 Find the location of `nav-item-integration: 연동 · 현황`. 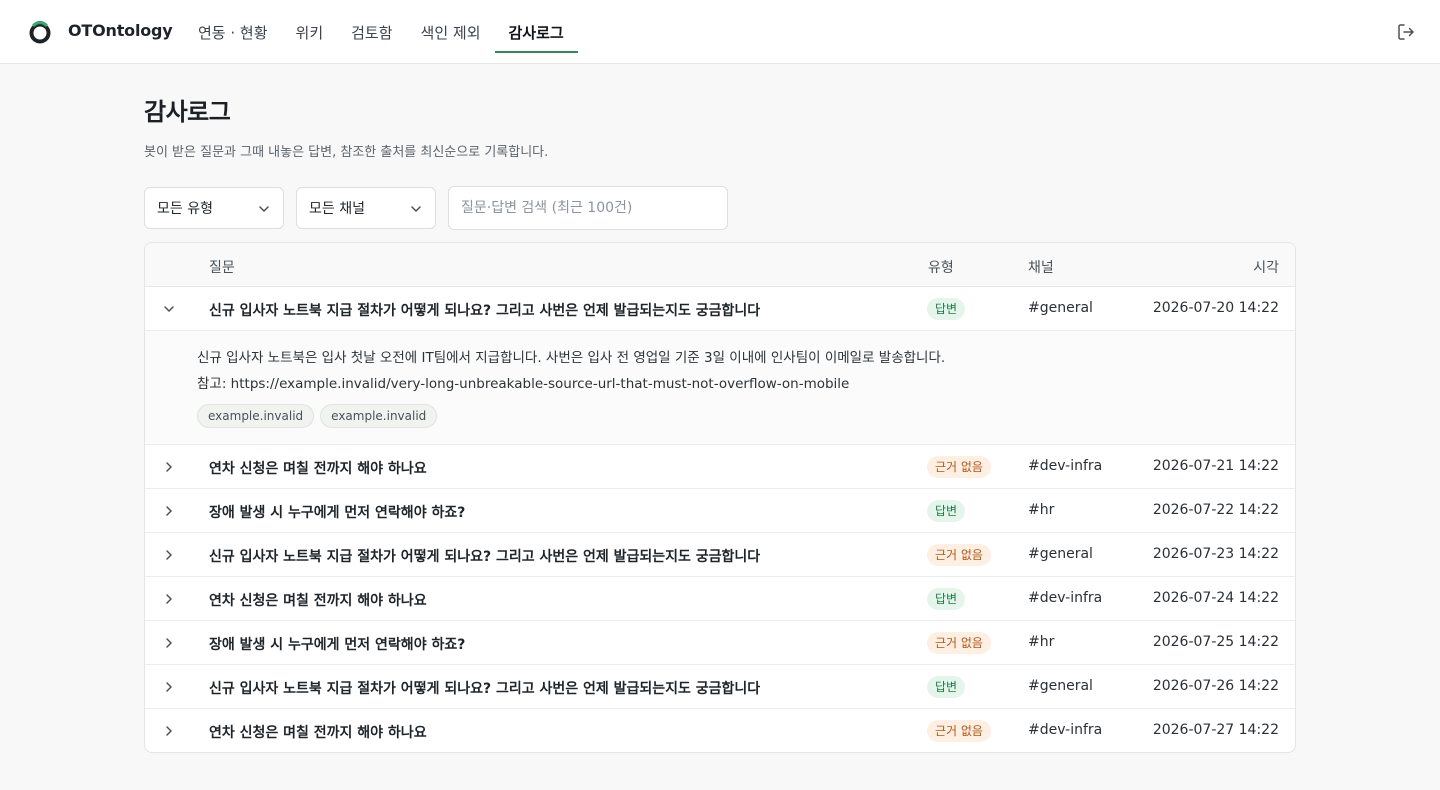

nav-item-integration: 연동 · 현황 is located at coordinates (233, 32).